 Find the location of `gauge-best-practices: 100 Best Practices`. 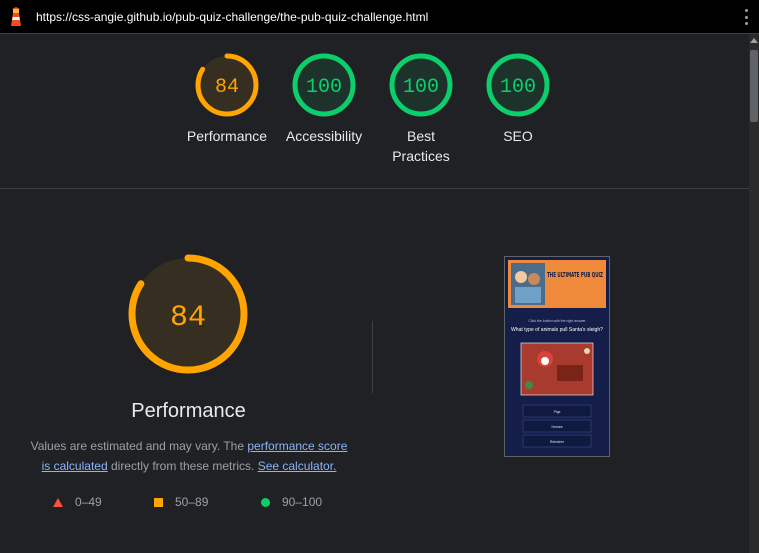

gauge-best-practices: 100 Best Practices is located at coordinates (421, 109).